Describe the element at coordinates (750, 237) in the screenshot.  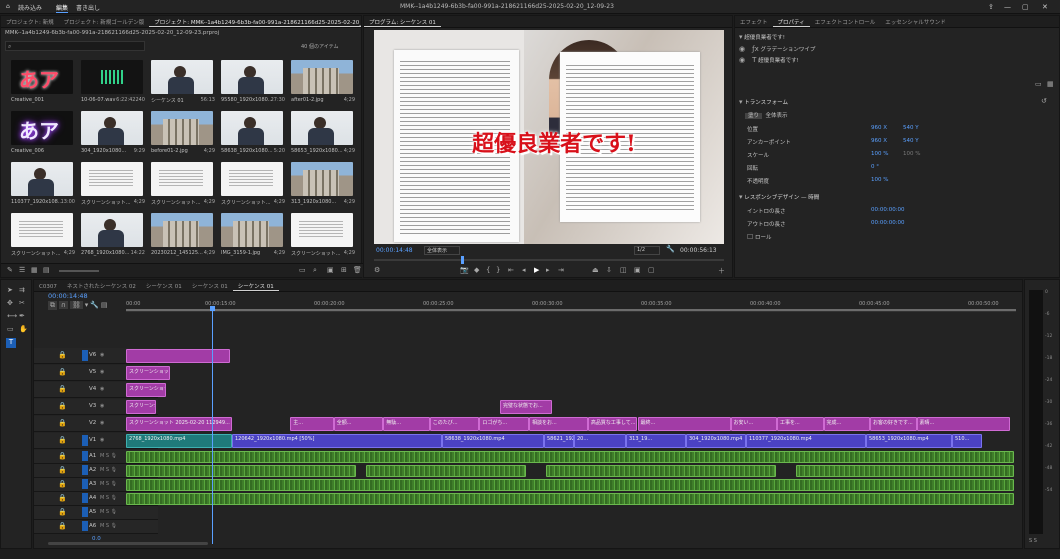
I see `checkbox-icon: ☐` at that location.